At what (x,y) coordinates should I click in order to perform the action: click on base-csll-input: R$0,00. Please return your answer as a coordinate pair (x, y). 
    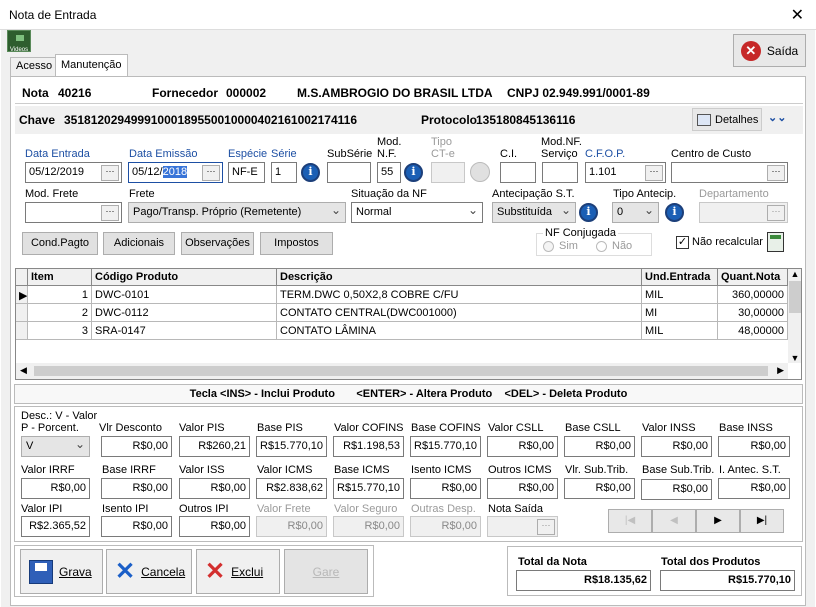
    Looking at the image, I should click on (599, 446).